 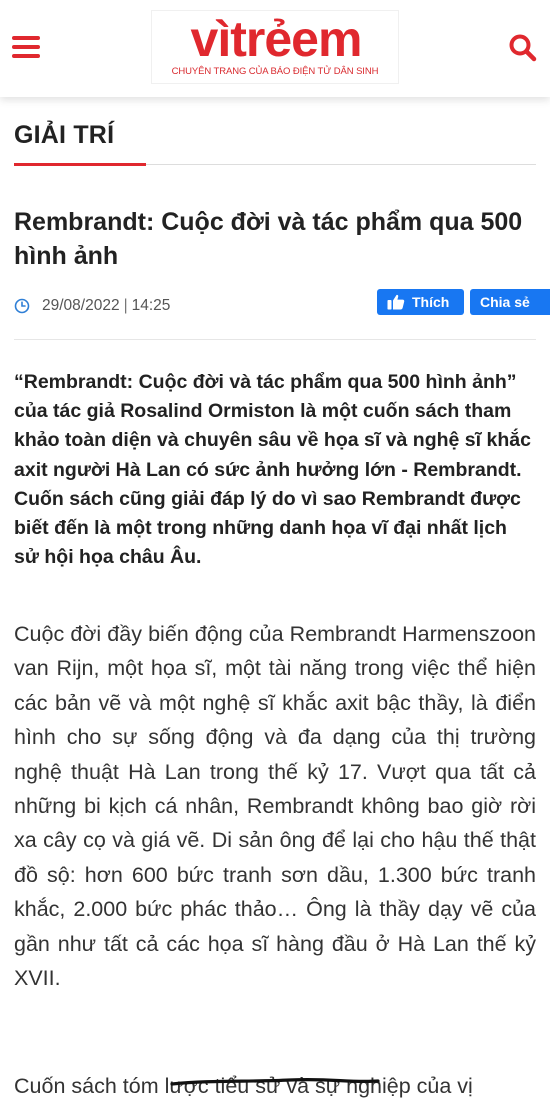 I want to click on section-title: GIẢI TRÍ, so click(x=64, y=135).